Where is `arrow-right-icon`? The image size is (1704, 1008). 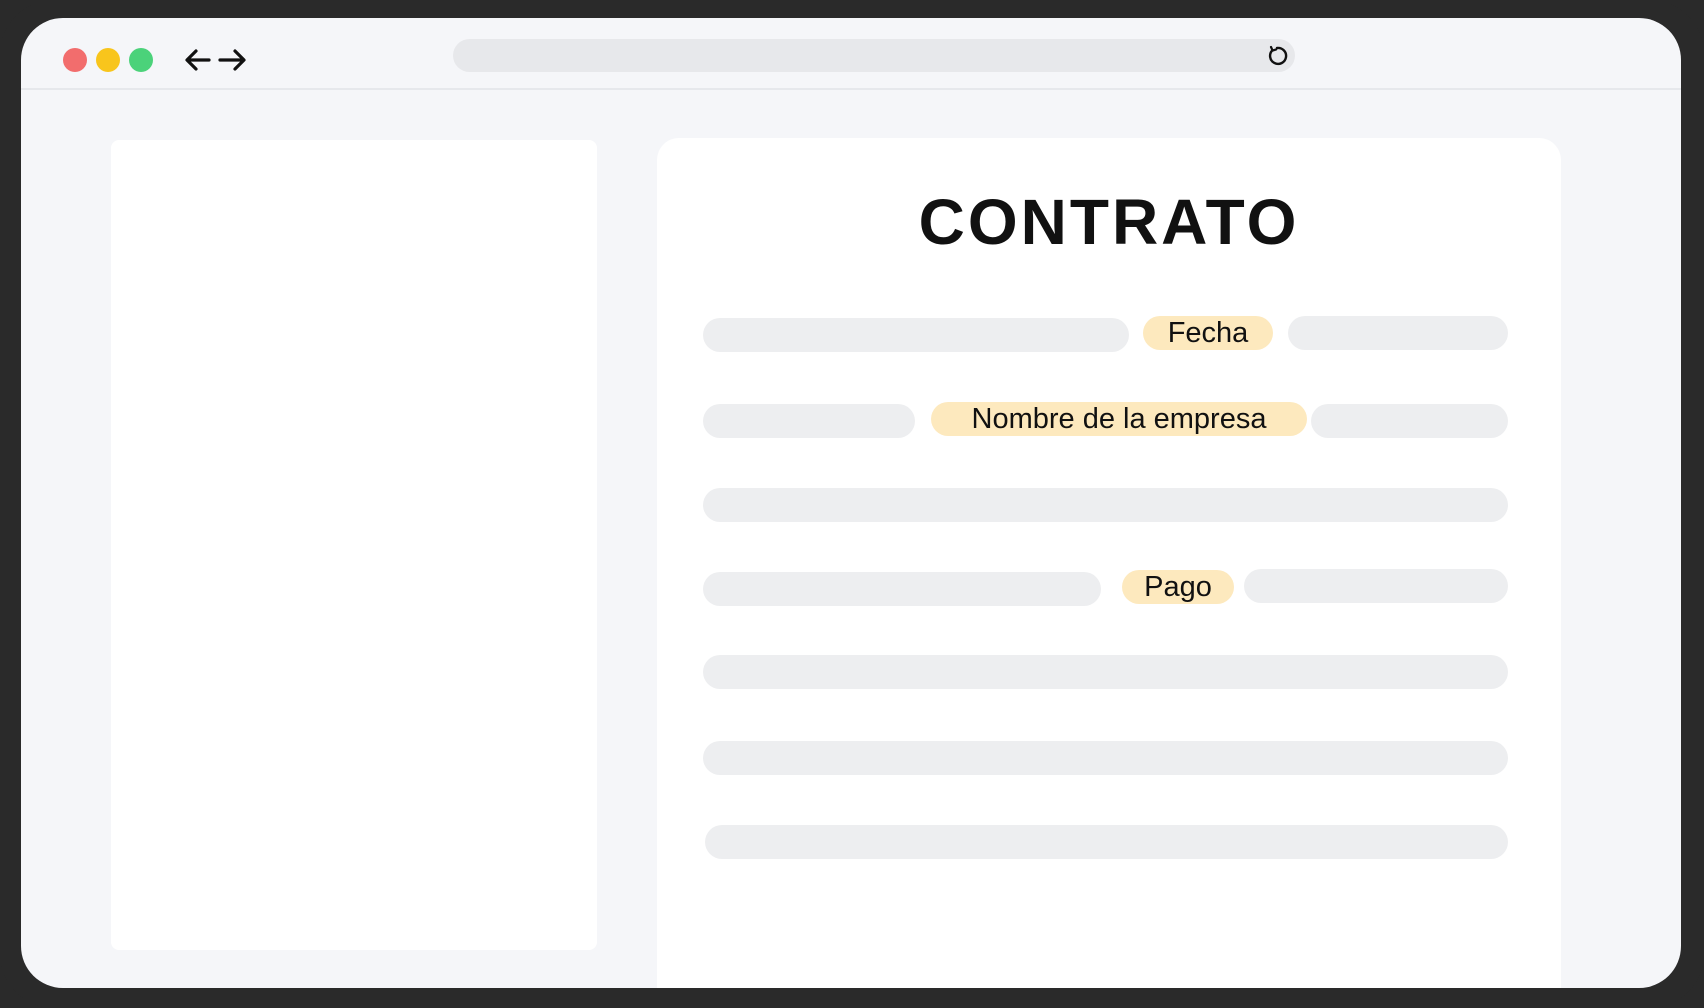
arrow-right-icon is located at coordinates (233, 60).